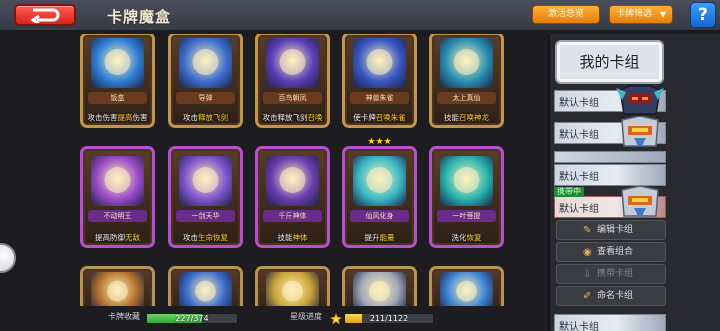  Describe the element at coordinates (117, 237) in the screenshot. I see `card-skill-text: 提高防御无敌` at that location.